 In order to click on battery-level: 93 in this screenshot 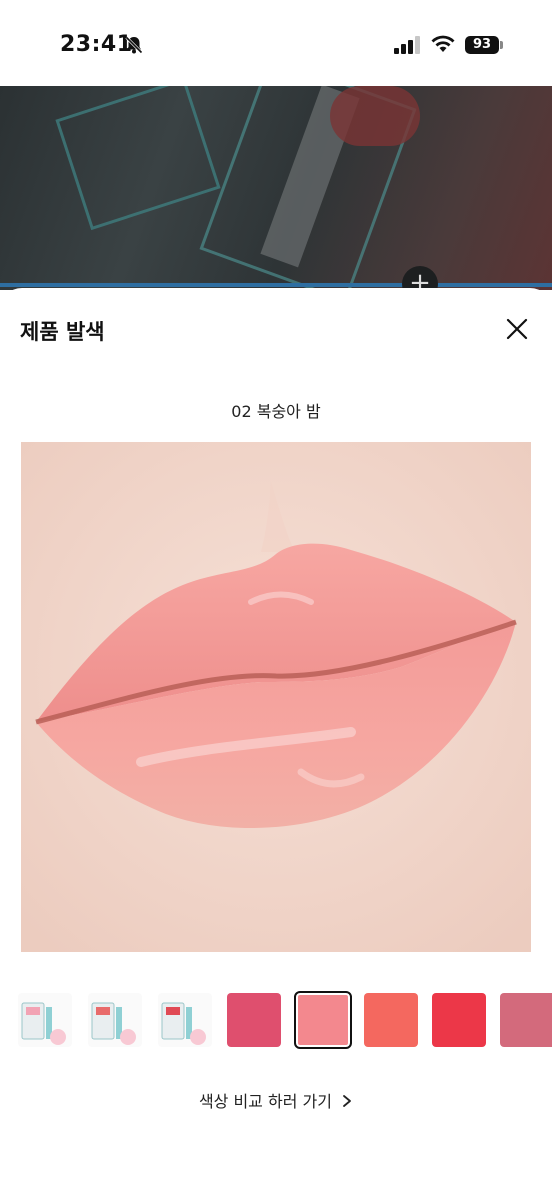, I will do `click(482, 44)`.